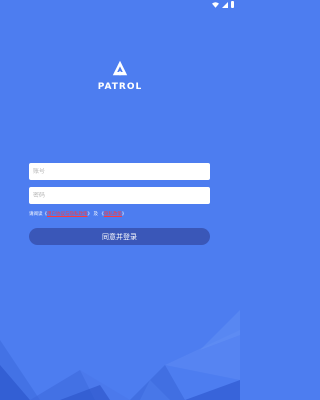 Image resolution: width=320 pixels, height=400 pixels. What do you see at coordinates (124, 214) in the screenshot?
I see `agreement-quote-close-2: 》` at bounding box center [124, 214].